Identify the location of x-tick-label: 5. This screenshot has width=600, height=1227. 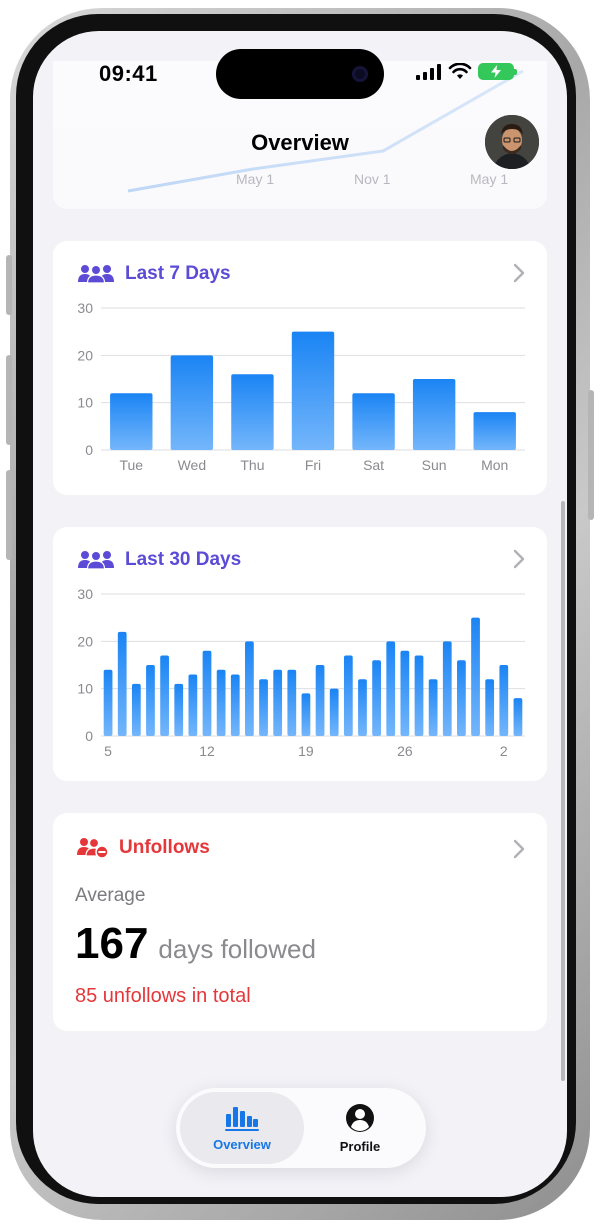
(108, 751).